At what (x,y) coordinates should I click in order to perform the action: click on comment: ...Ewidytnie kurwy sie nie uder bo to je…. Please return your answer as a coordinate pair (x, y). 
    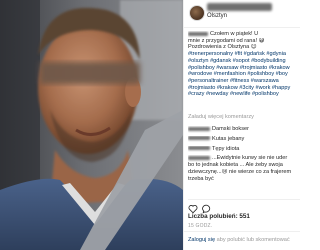
    Looking at the image, I should click on (244, 168).